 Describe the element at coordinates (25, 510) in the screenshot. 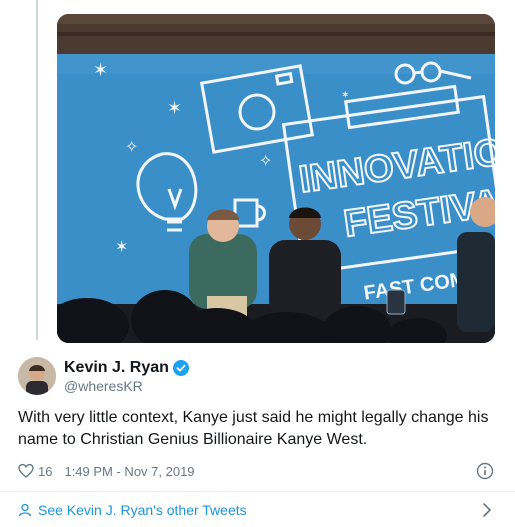

I see `person-icon` at that location.